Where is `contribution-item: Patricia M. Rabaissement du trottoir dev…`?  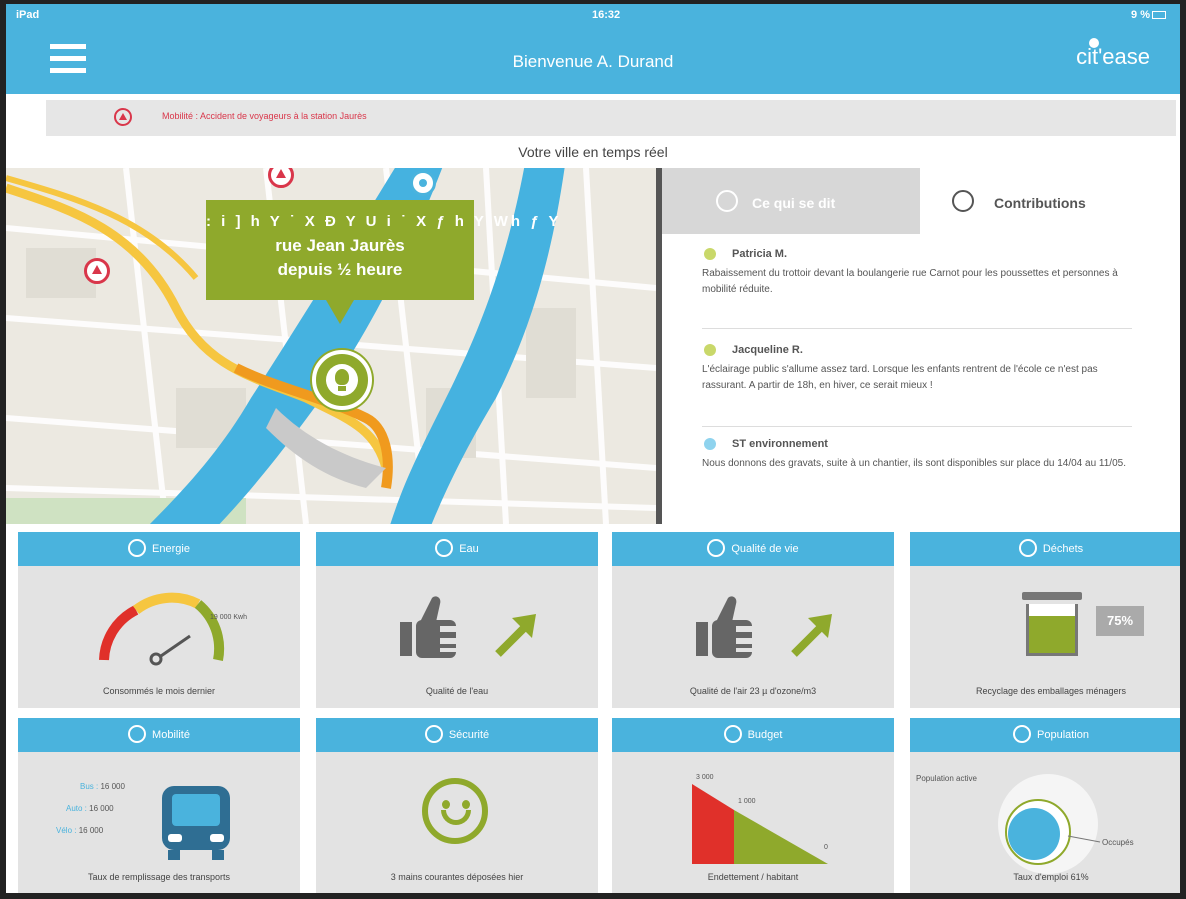
contribution-item: Patricia M. Rabaissement du trottoir dev… is located at coordinates (917, 273).